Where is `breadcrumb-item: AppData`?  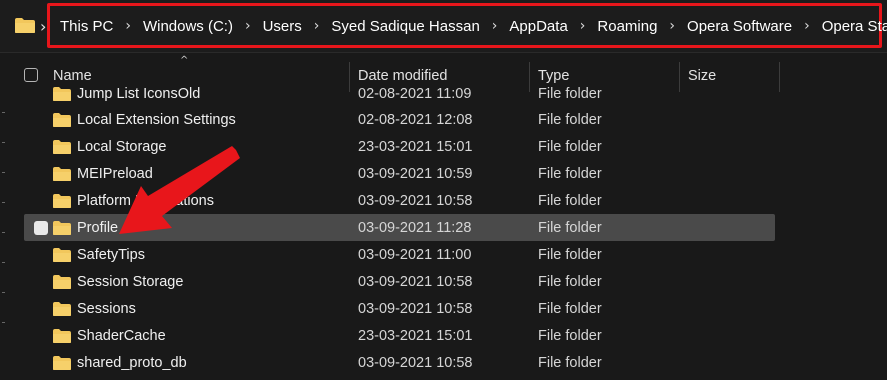 breadcrumb-item: AppData is located at coordinates (538, 26).